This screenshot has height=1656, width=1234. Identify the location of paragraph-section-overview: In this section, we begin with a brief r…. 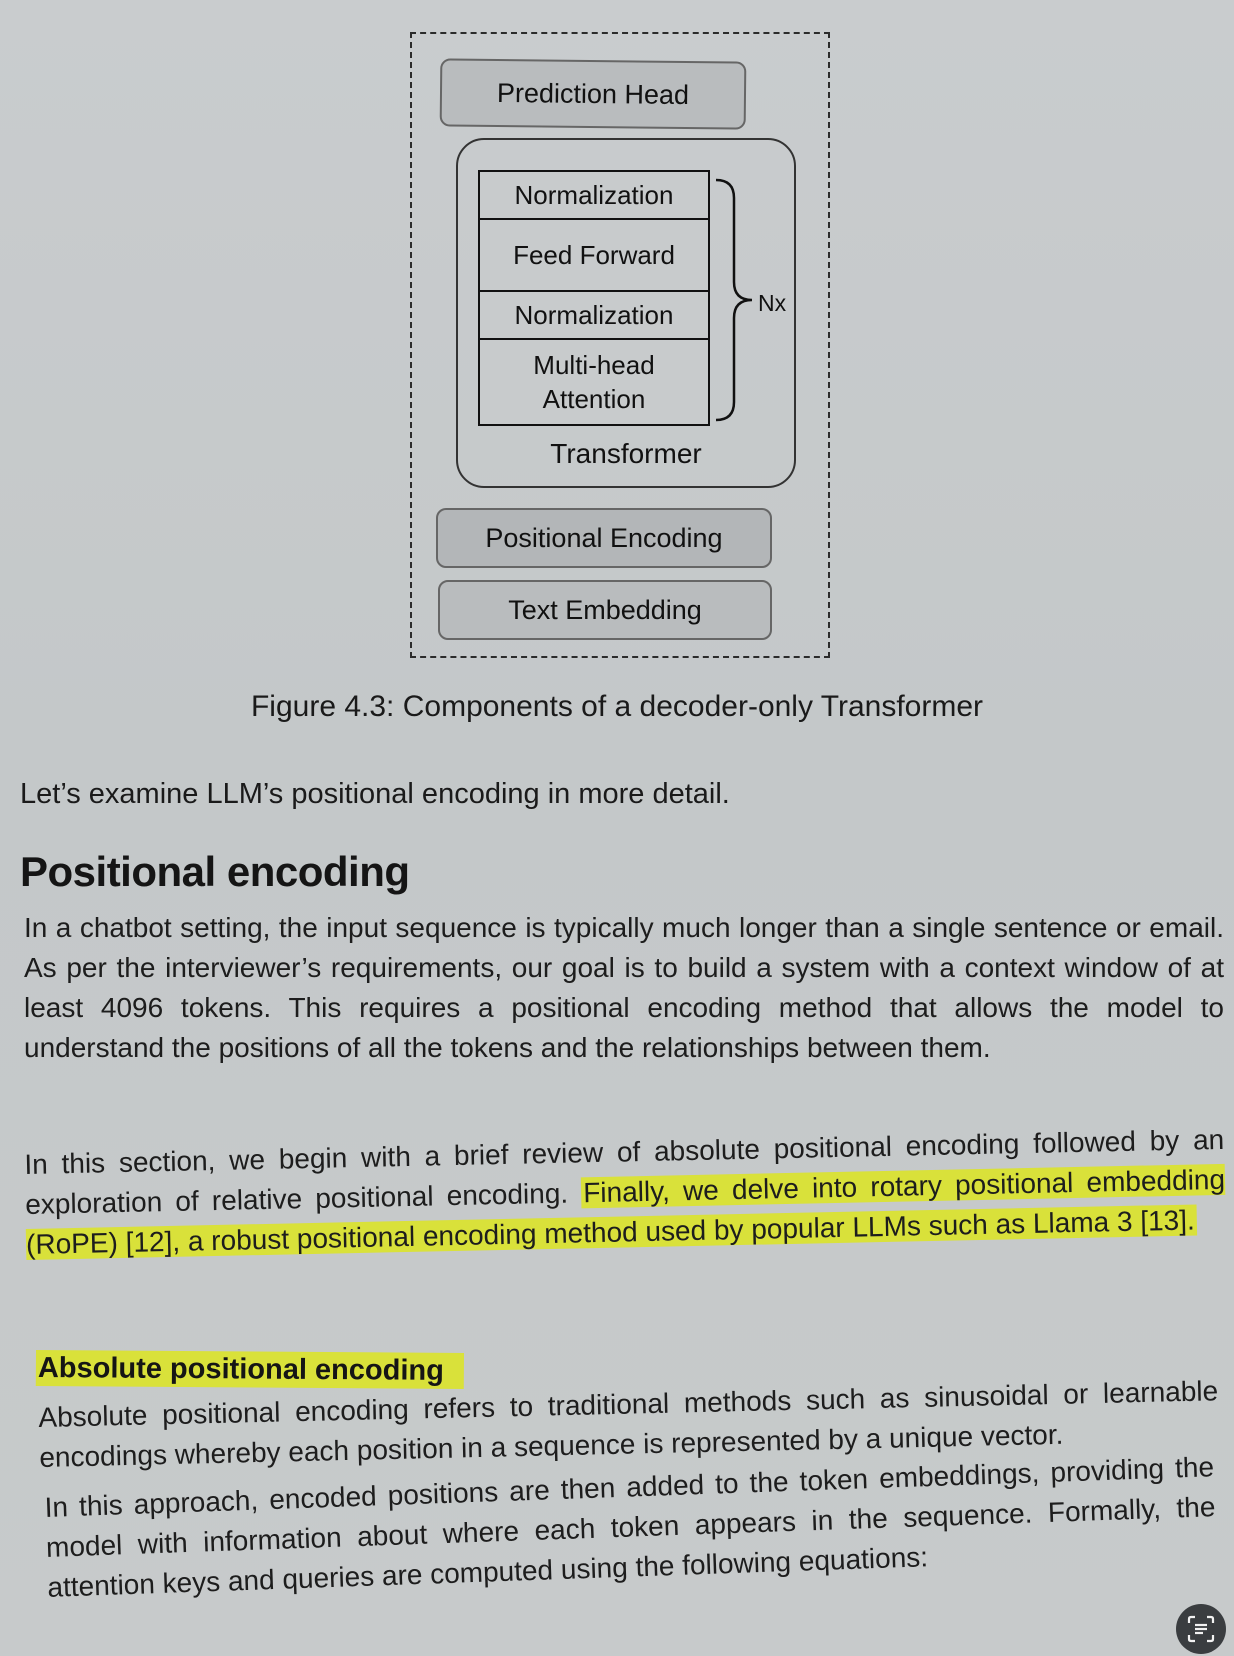
(625, 1192).